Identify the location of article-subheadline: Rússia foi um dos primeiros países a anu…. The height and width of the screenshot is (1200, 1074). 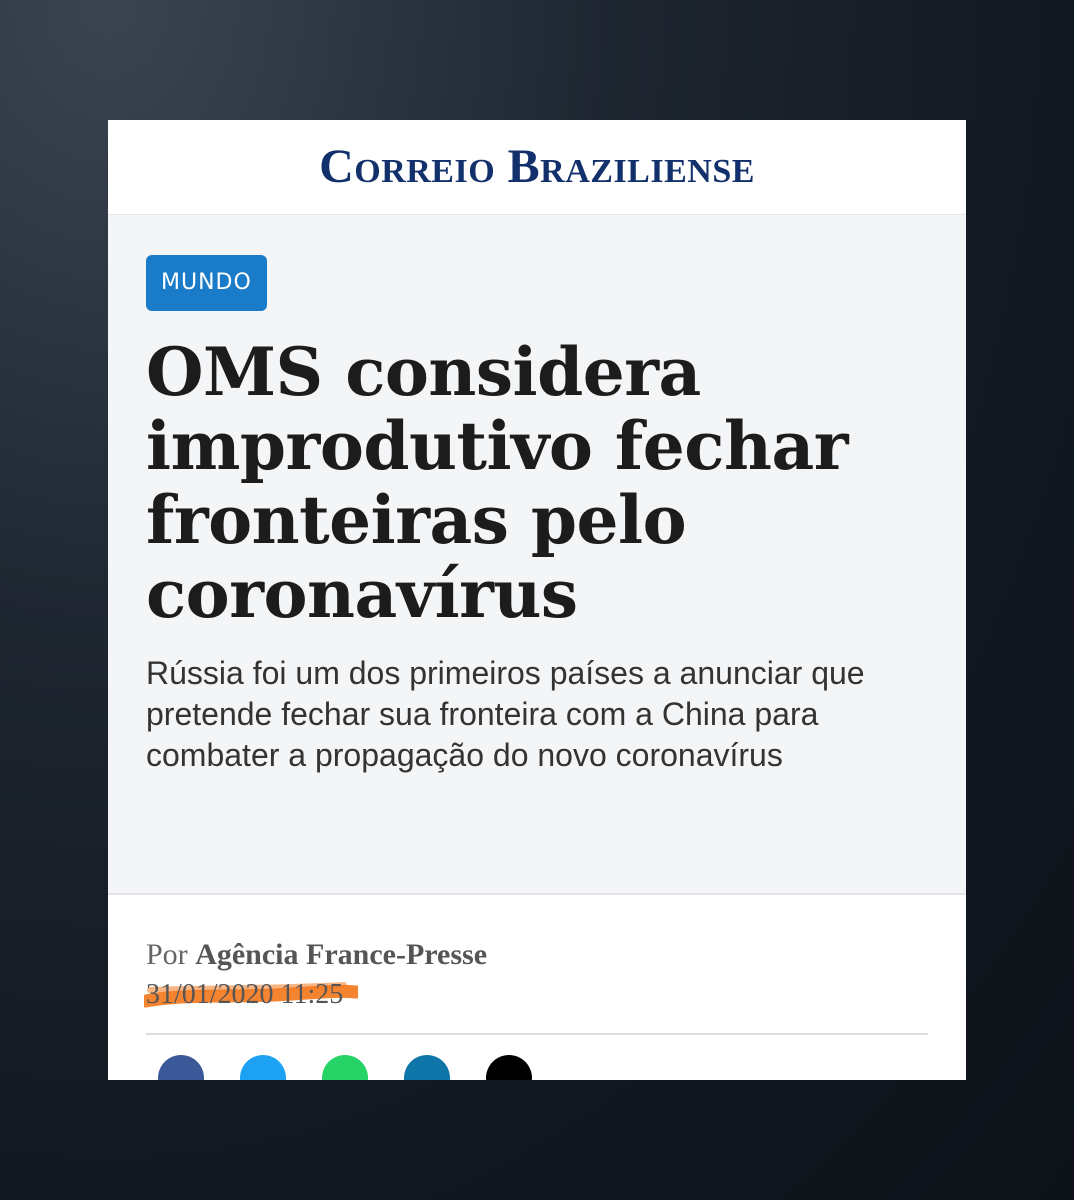
(505, 714).